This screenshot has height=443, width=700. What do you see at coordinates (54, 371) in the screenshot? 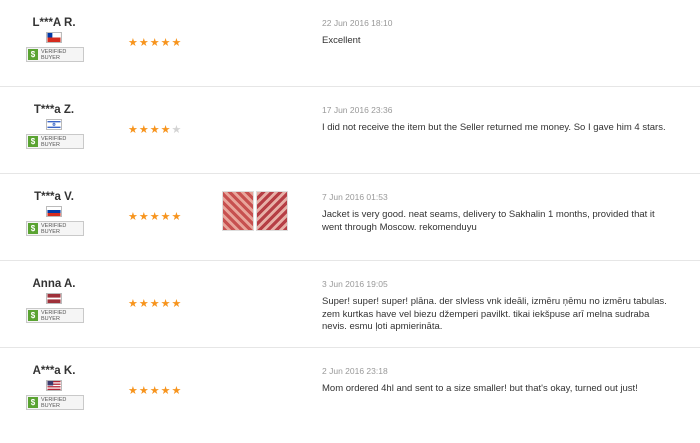
I see `buyer-name: A***a K.` at bounding box center [54, 371].